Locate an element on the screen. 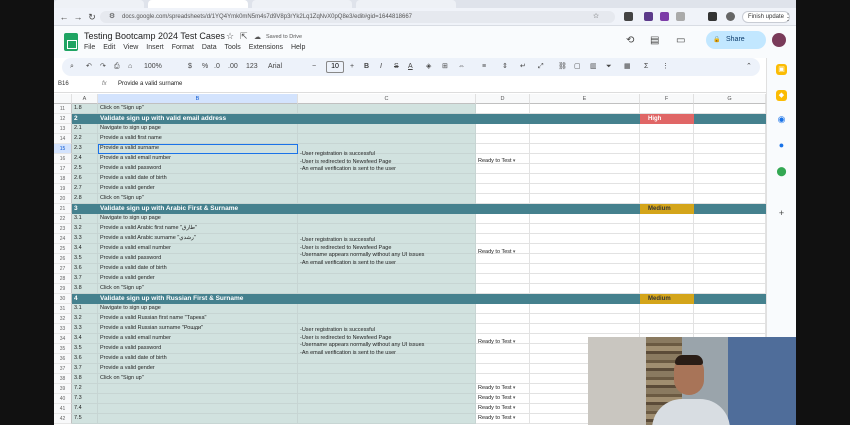  align-icon: ≡ is located at coordinates (484, 67).